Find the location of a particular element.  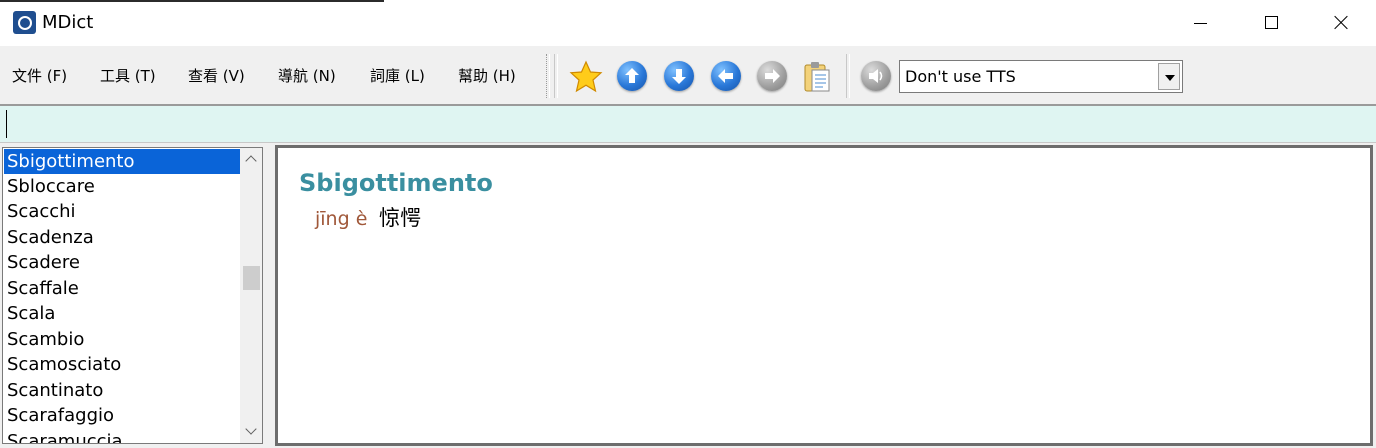

clipboard-button is located at coordinates (817, 76).